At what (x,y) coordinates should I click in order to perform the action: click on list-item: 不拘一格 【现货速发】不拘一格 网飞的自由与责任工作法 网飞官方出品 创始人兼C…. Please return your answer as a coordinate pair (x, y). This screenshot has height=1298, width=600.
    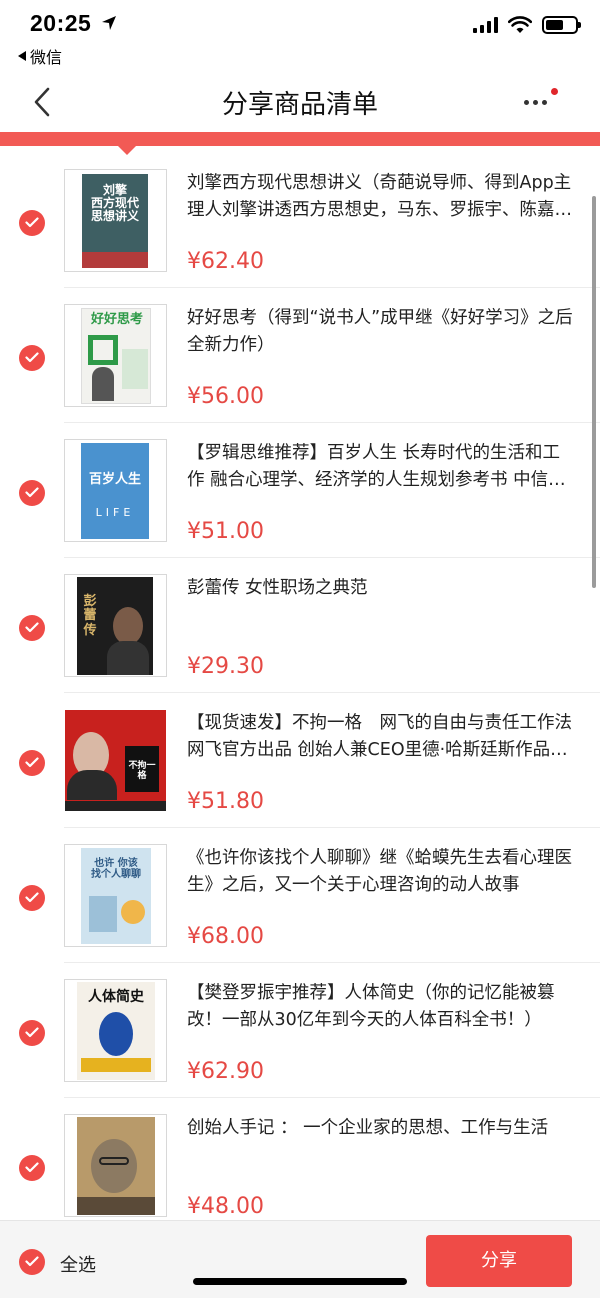
    Looking at the image, I should click on (300, 760).